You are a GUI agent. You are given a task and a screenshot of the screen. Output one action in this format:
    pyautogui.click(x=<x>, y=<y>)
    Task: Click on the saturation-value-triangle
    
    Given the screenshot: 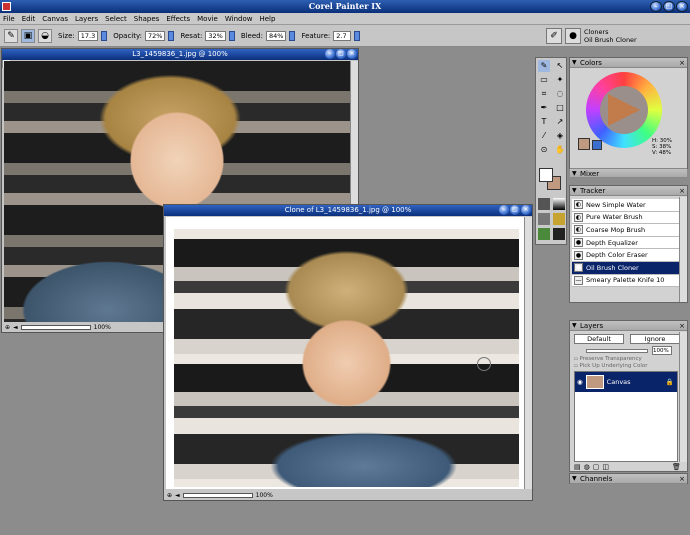 What is the action you would take?
    pyautogui.click(x=624, y=110)
    